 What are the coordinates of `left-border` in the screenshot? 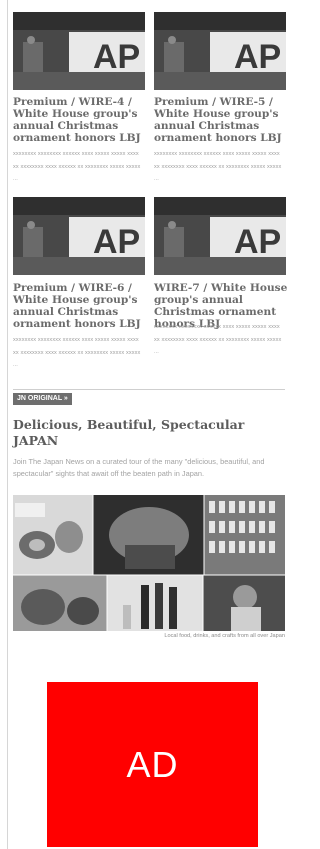 It's located at (7, 424).